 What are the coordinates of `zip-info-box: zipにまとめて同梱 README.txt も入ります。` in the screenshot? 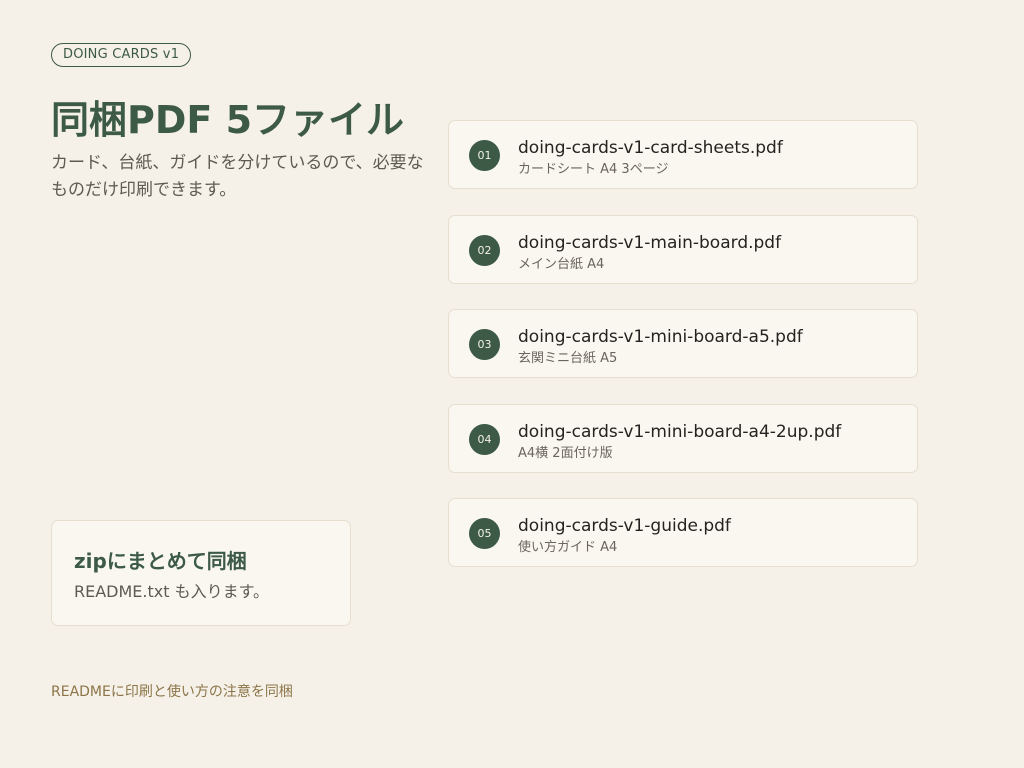 It's located at (201, 573).